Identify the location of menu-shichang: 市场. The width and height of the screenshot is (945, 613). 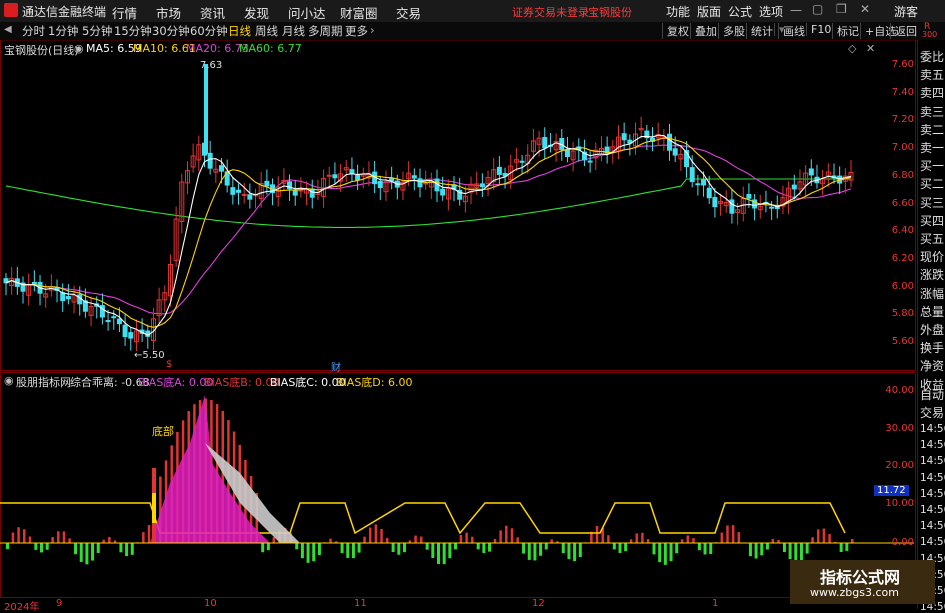
(168, 12).